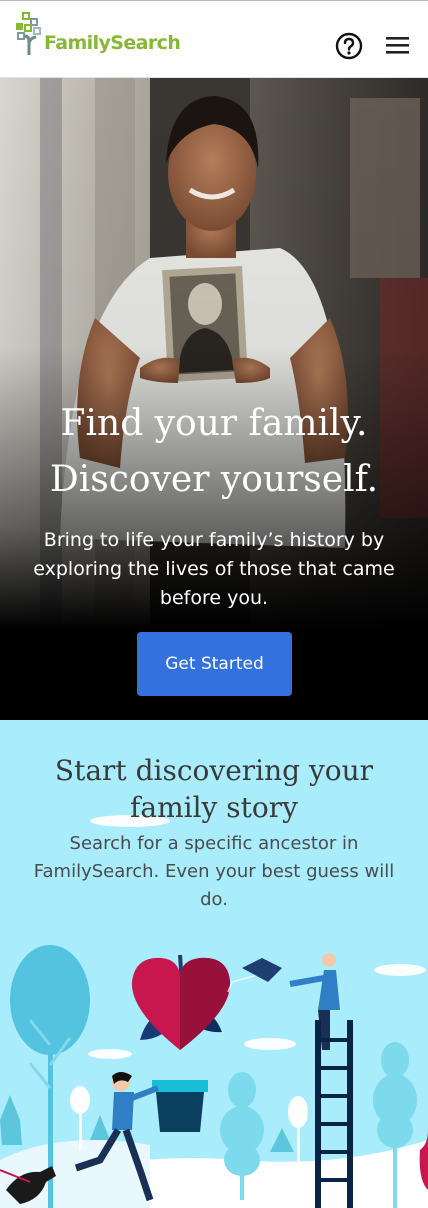 The height and width of the screenshot is (1208, 428). What do you see at coordinates (214, 479) in the screenshot?
I see `hero-title-line-2: Discover yourself.` at bounding box center [214, 479].